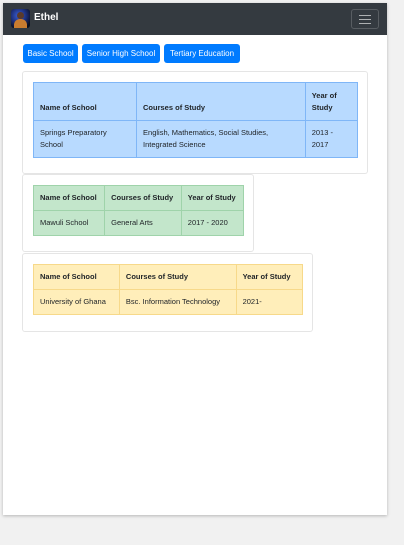 This screenshot has height=545, width=404. Describe the element at coordinates (20, 18) in the screenshot. I see `avatar` at that location.